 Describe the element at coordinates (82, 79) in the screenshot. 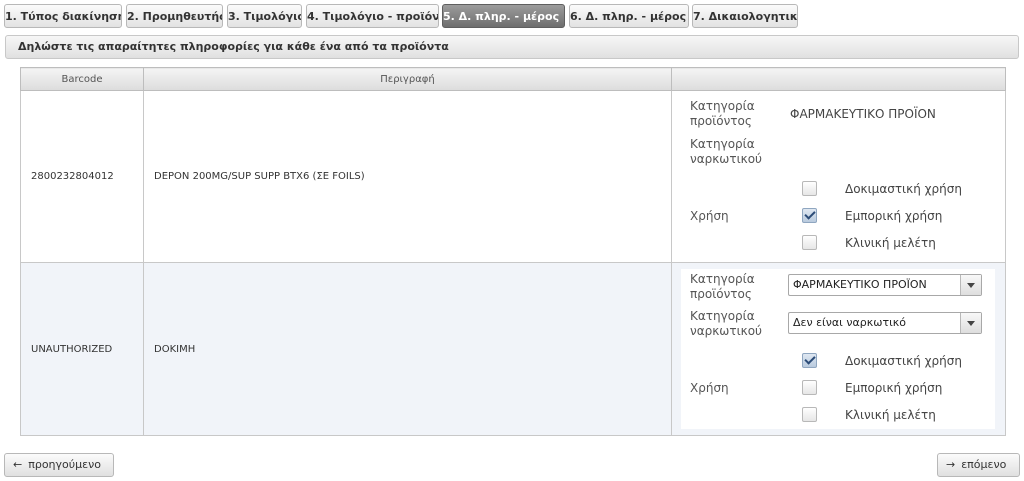

I see `column-header-barcode: Barcode` at that location.